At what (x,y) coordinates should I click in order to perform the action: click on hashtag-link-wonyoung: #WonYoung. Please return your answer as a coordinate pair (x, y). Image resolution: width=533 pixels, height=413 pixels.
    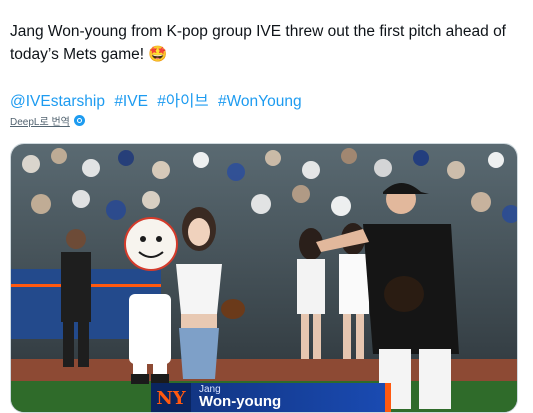
    Looking at the image, I should click on (260, 101).